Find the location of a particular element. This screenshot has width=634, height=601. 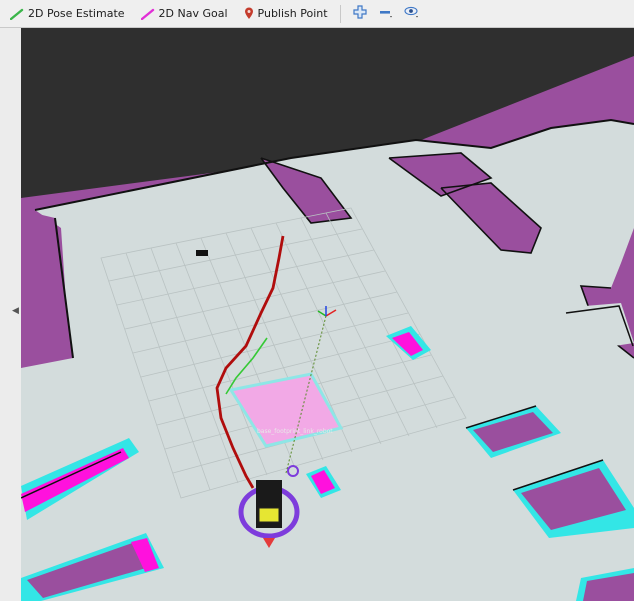

nav-goal-label: 2D Nav Goal is located at coordinates (193, 13).